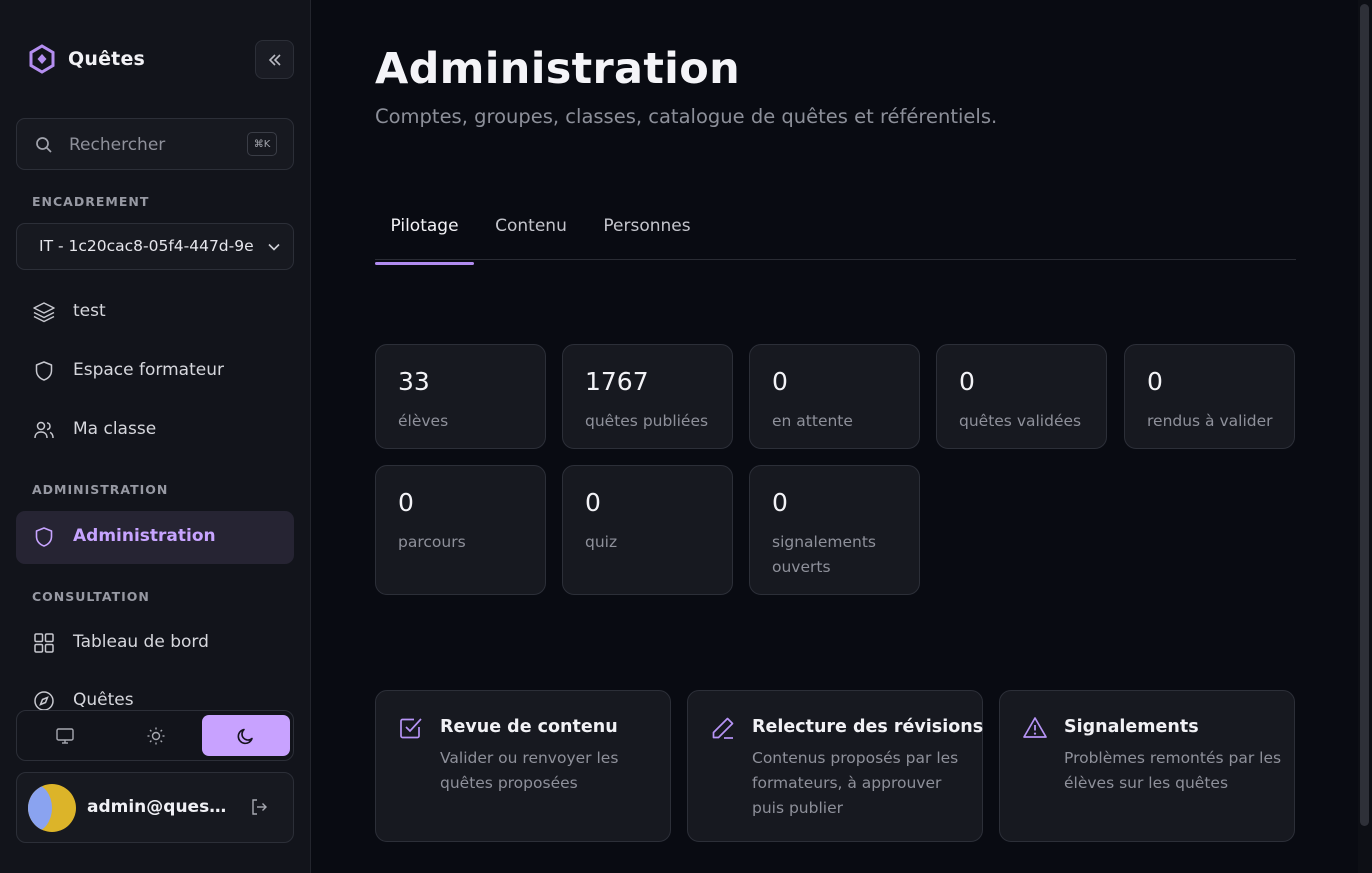 This screenshot has width=1372, height=873. What do you see at coordinates (824, 554) in the screenshot?
I see `stat-label: signalements ouverts` at bounding box center [824, 554].